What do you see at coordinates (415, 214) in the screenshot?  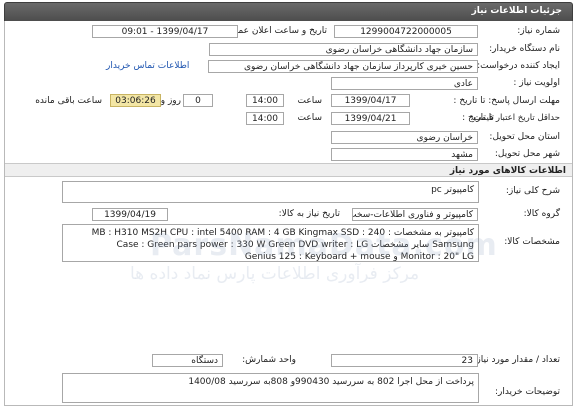 I see `group-field: کامپیوتر و فناوری اطلاعات-سخت افزار` at bounding box center [415, 214].